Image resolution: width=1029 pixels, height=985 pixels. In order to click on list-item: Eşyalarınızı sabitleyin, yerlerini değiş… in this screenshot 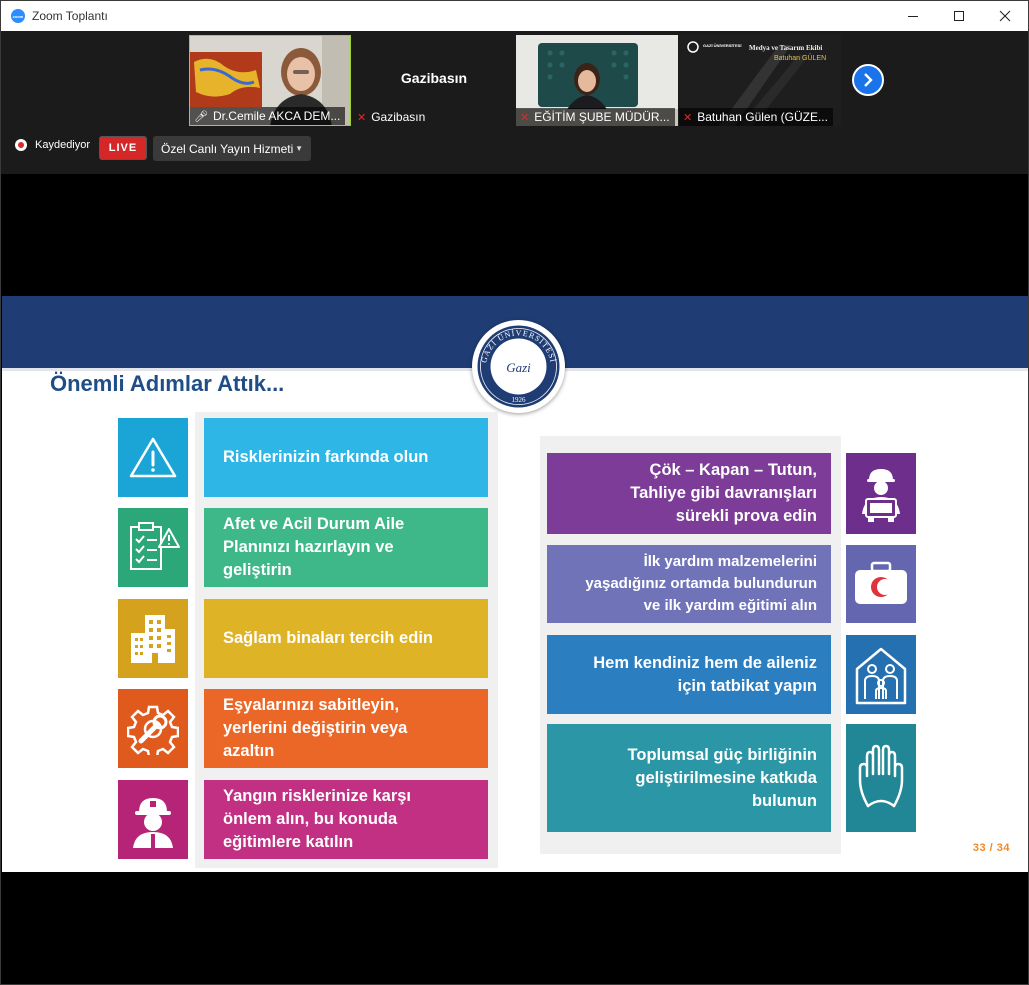, I will do `click(346, 728)`.